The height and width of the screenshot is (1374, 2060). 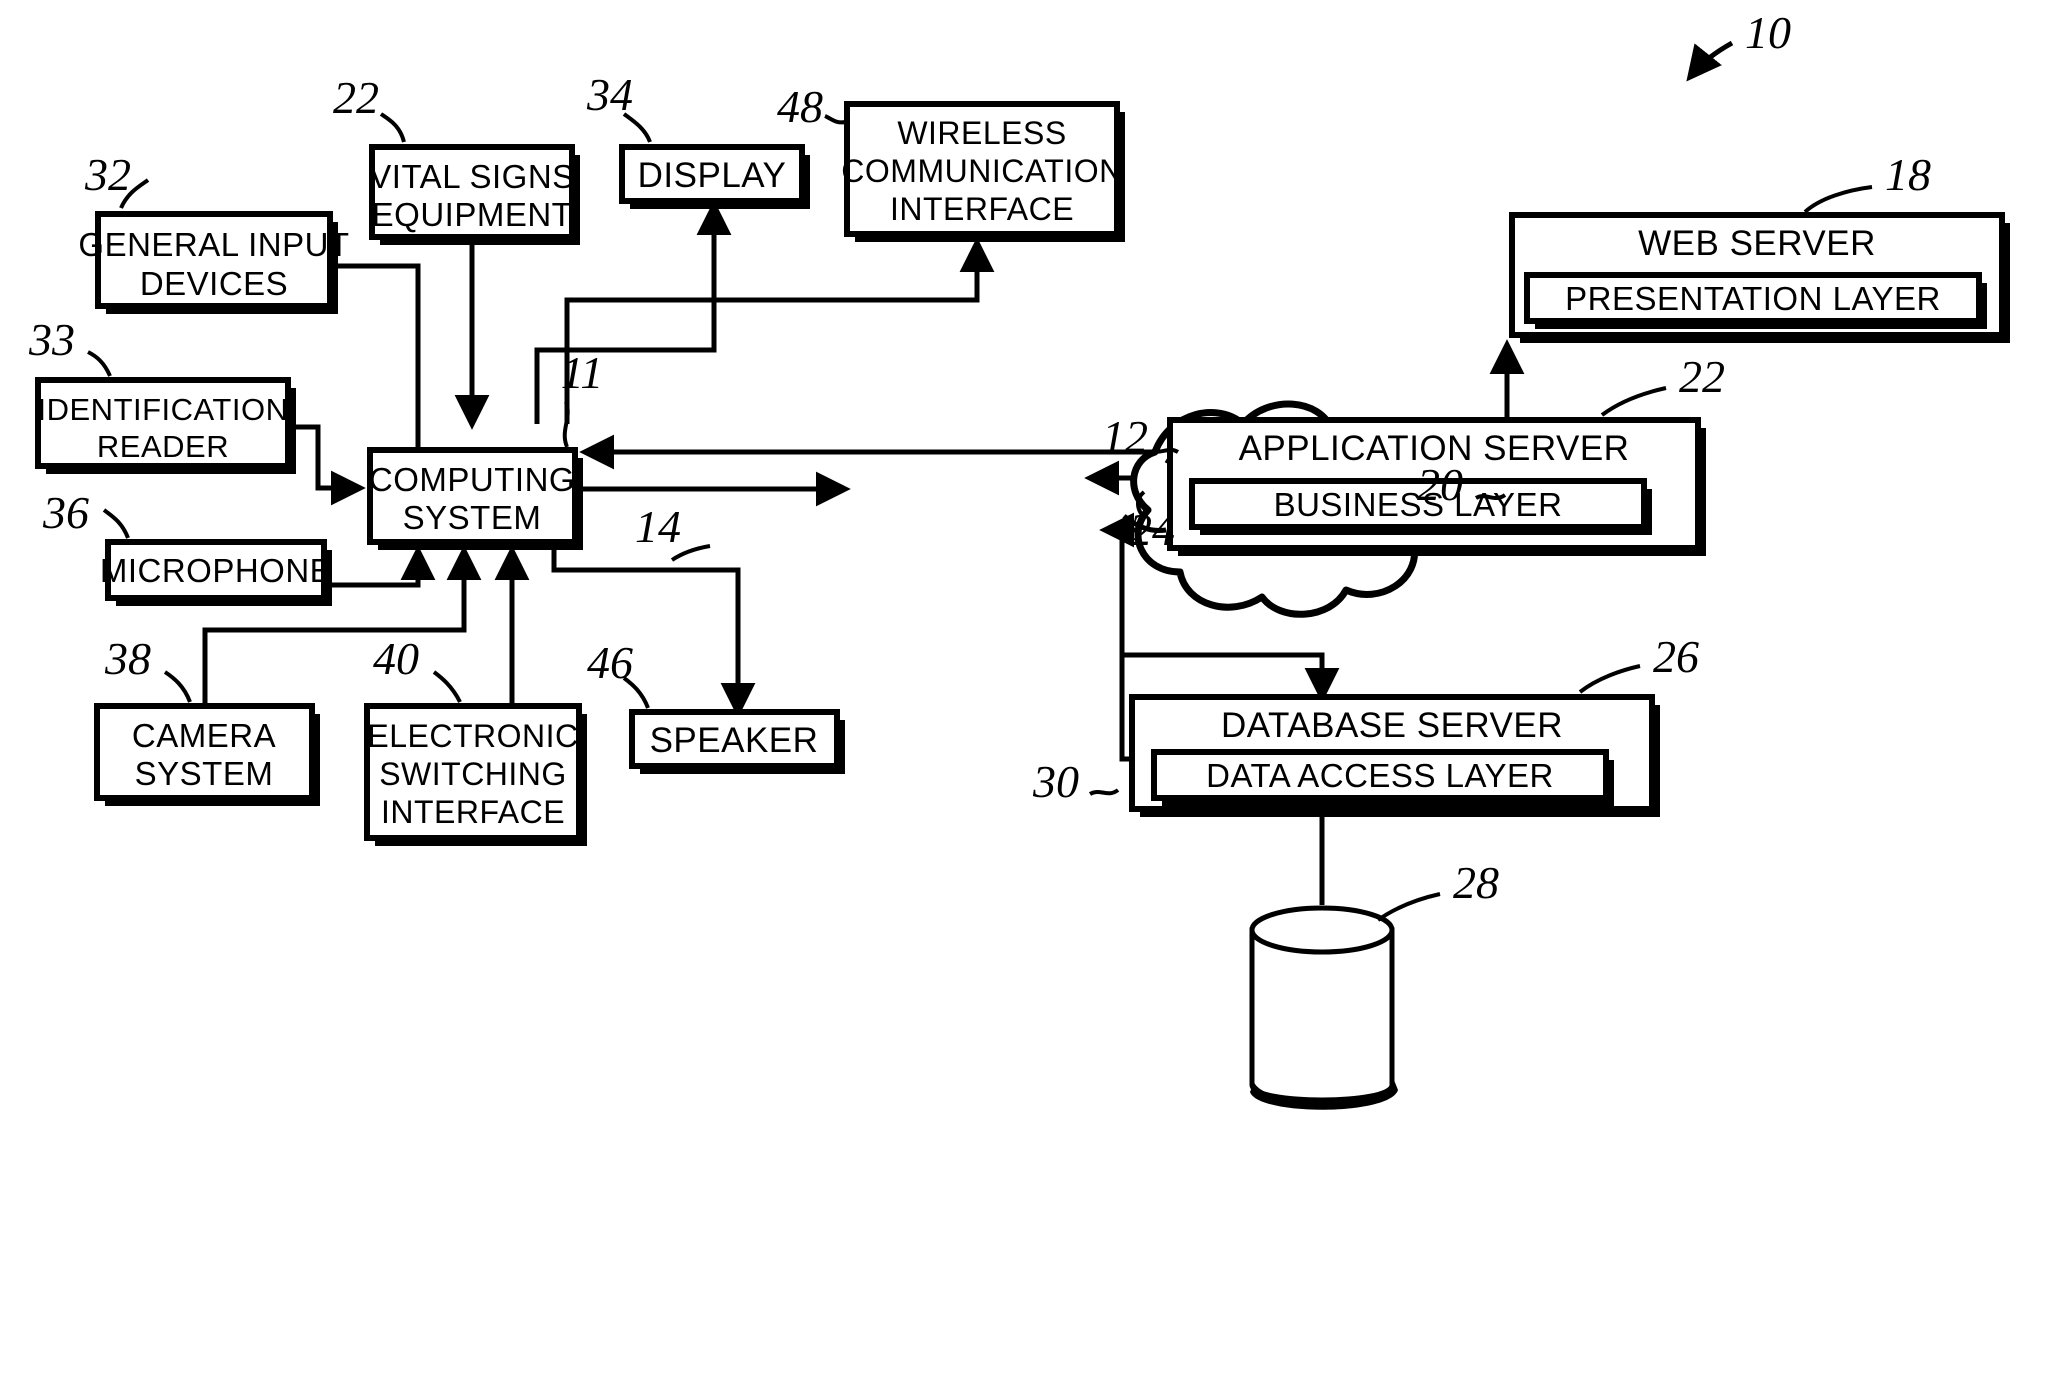 What do you see at coordinates (779, 330) in the screenshot?
I see `edge-computing-to-wireless` at bounding box center [779, 330].